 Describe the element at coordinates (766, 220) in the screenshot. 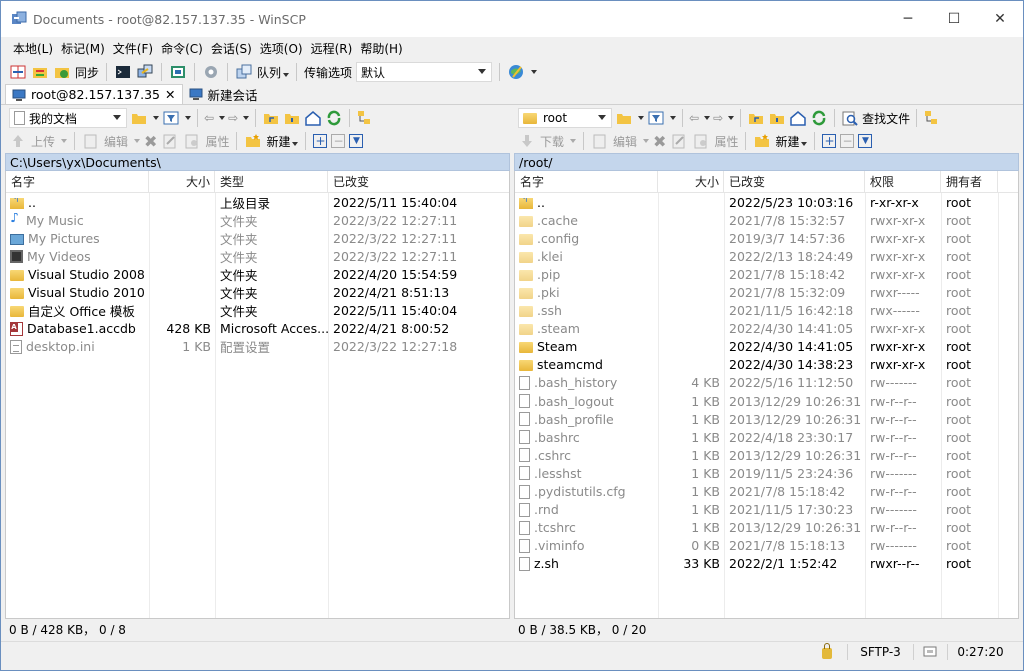

I see `remote-file-row: .cache 2021/7/8 15:32:57 rwxr-xr-x root` at that location.